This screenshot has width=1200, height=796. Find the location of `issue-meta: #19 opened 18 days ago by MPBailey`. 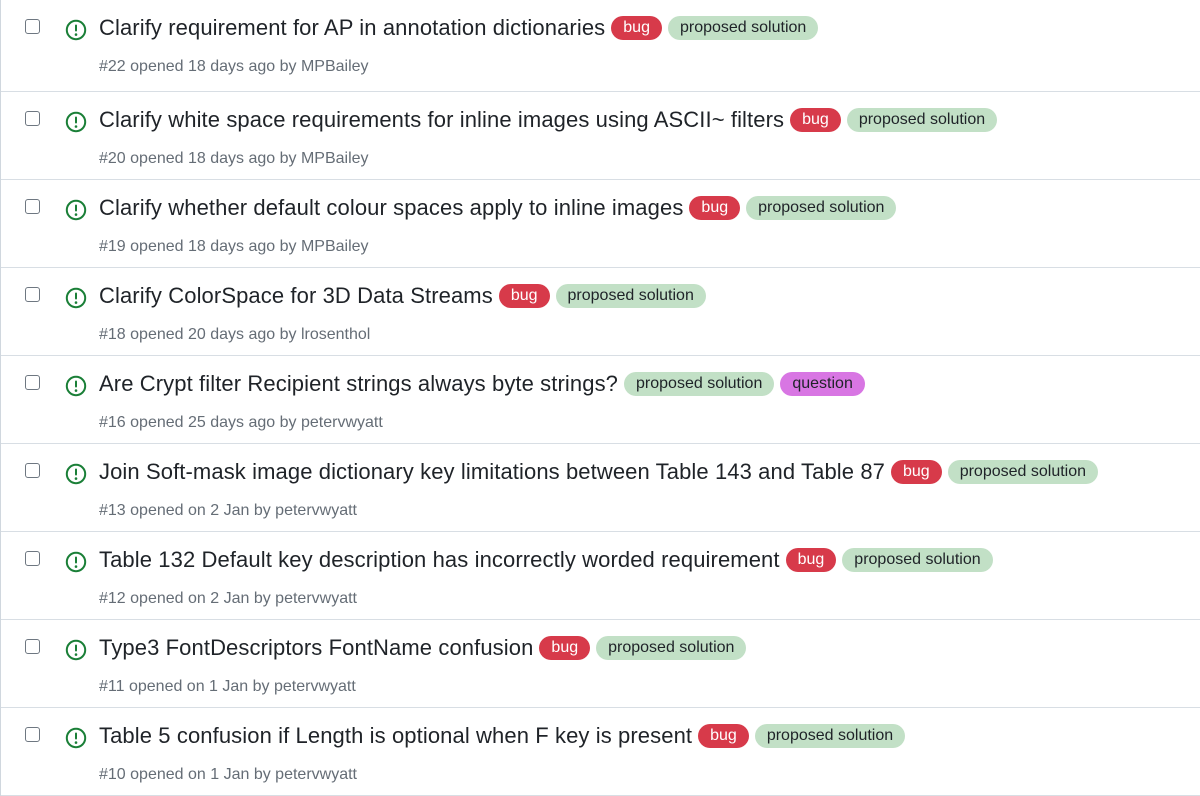

issue-meta: #19 opened 18 days ago by MPBailey is located at coordinates (234, 247).